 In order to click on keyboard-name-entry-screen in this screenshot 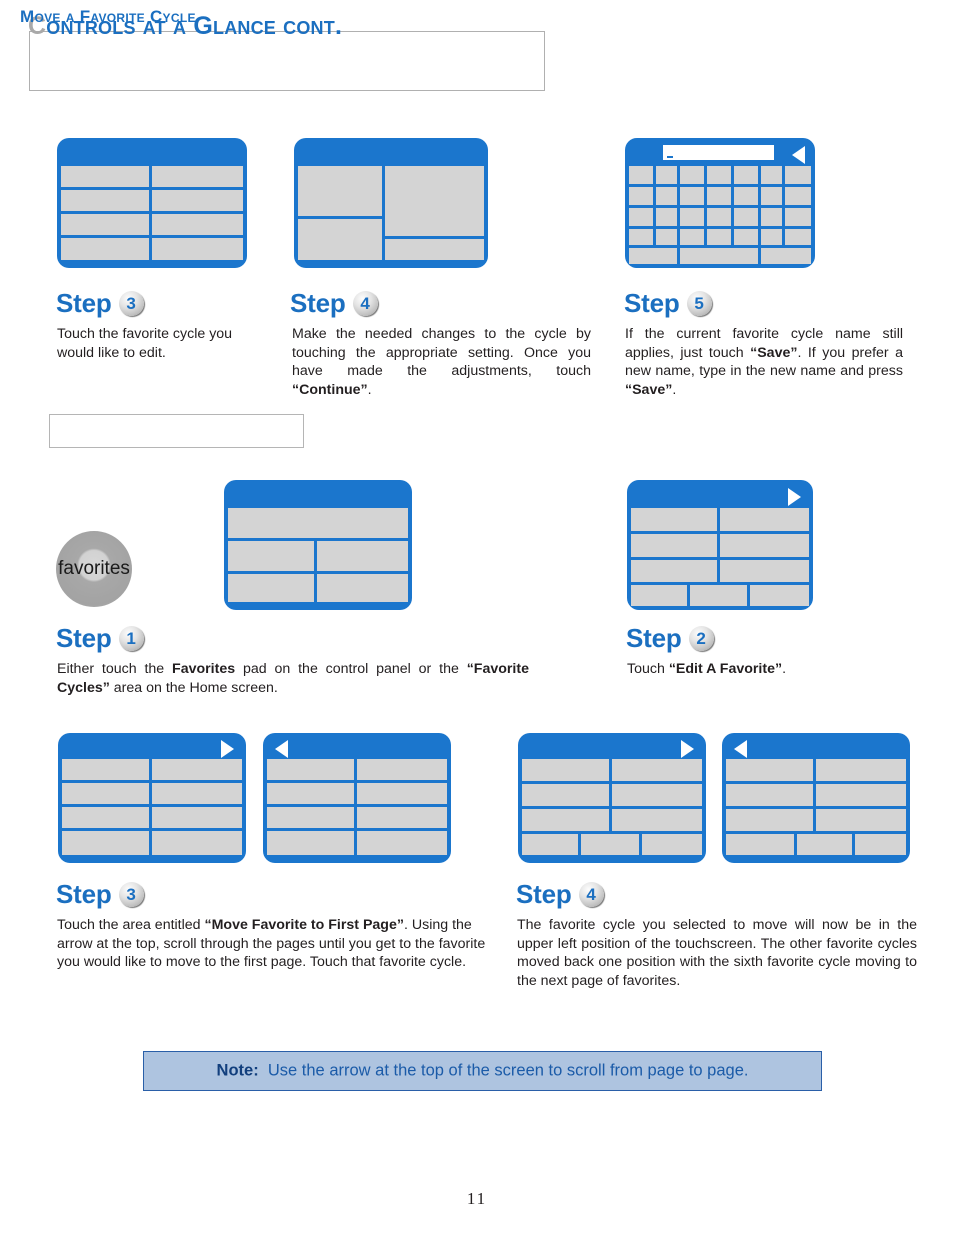, I will do `click(720, 203)`.